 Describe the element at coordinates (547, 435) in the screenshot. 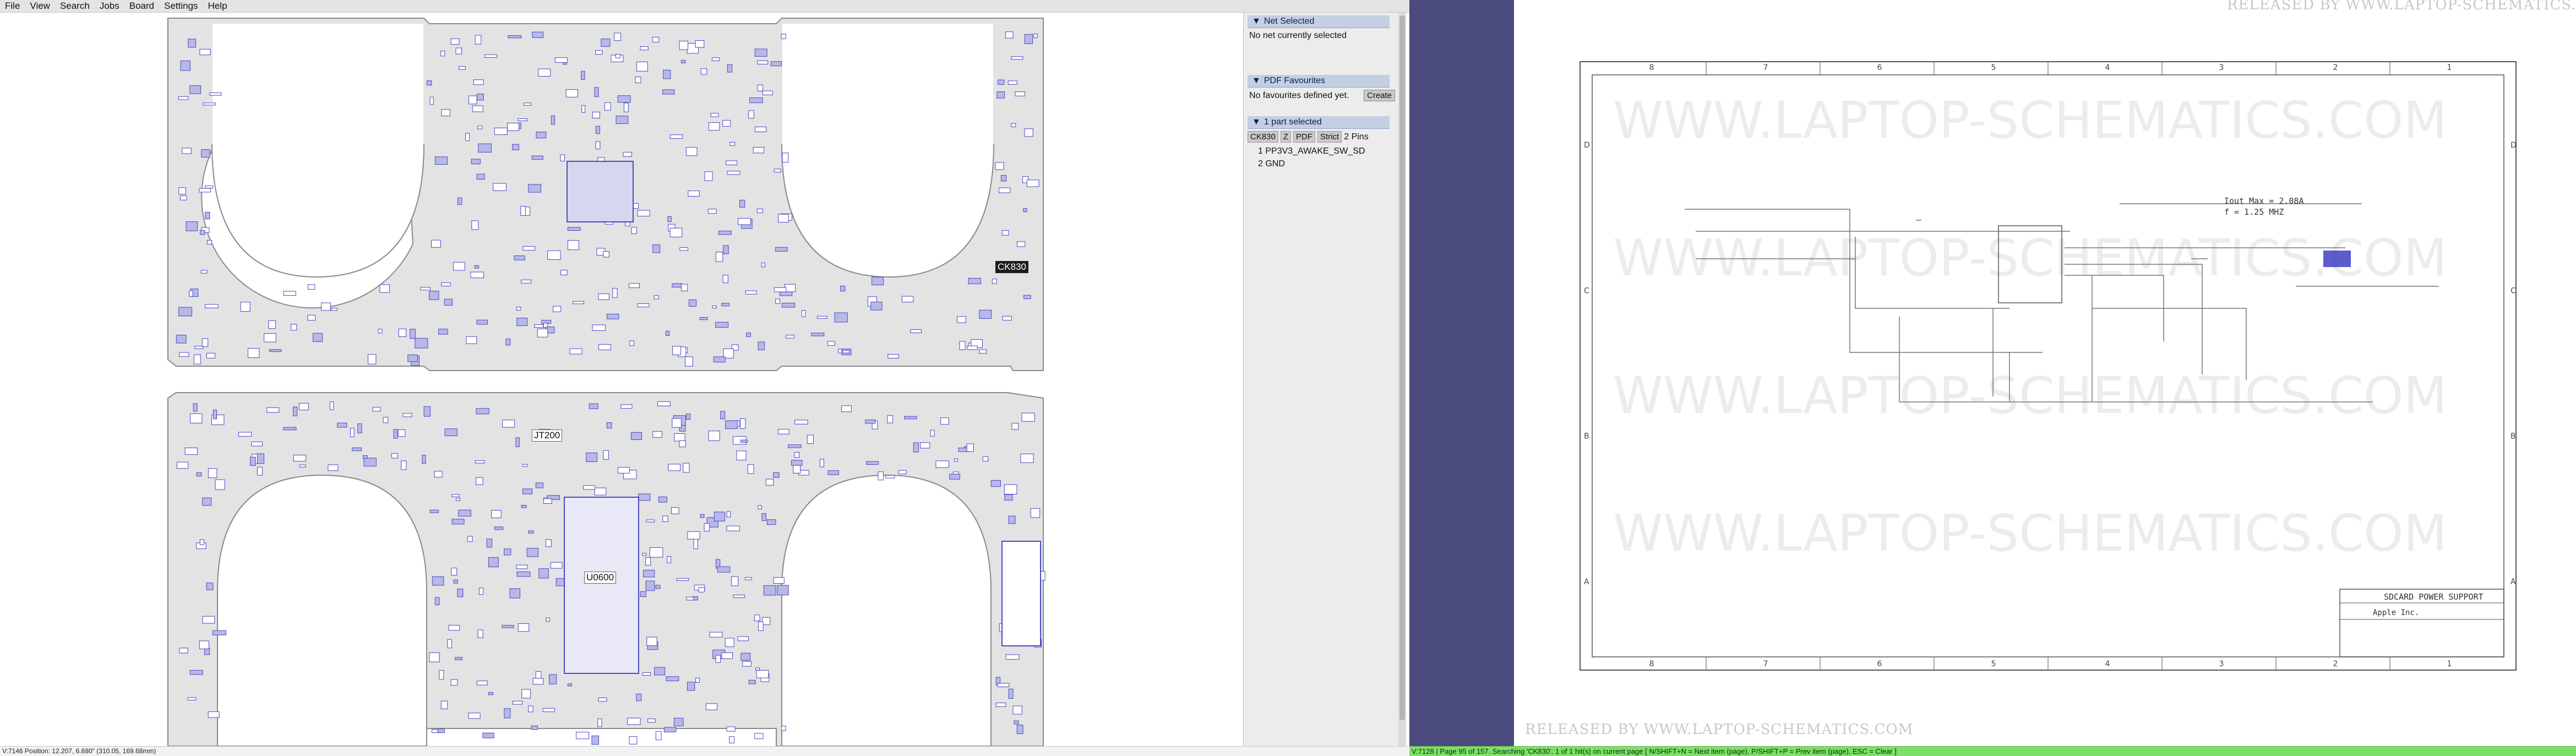

I see `part-label-jt200: JT200` at that location.